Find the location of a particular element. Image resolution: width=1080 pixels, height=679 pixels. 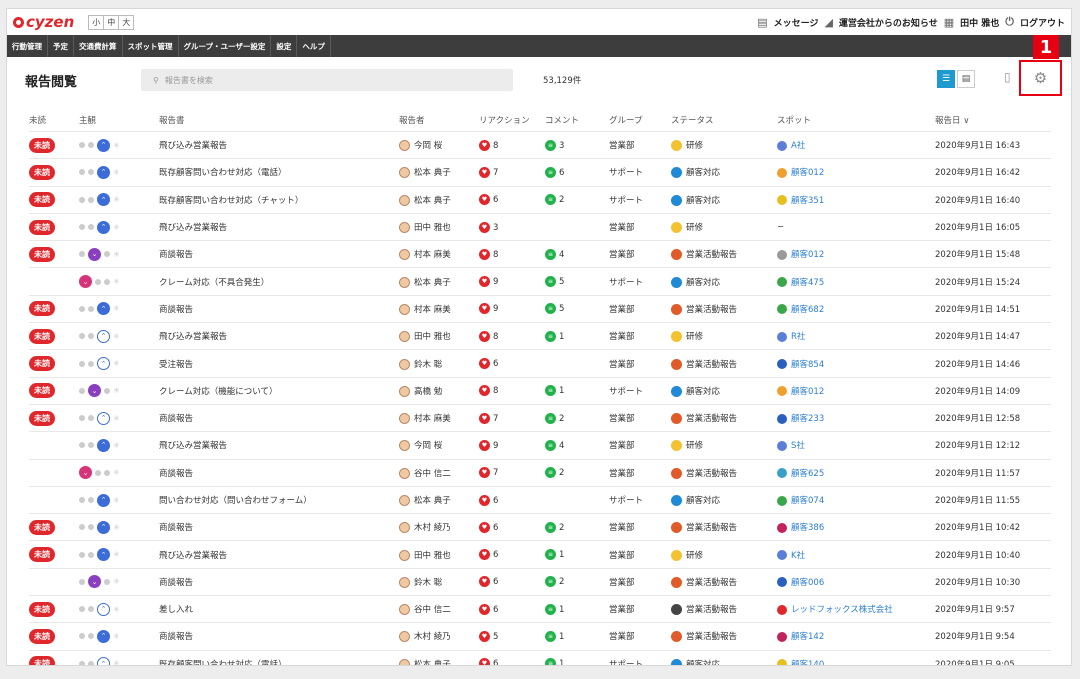

cyzen-logo: cyzen is located at coordinates (43, 22).